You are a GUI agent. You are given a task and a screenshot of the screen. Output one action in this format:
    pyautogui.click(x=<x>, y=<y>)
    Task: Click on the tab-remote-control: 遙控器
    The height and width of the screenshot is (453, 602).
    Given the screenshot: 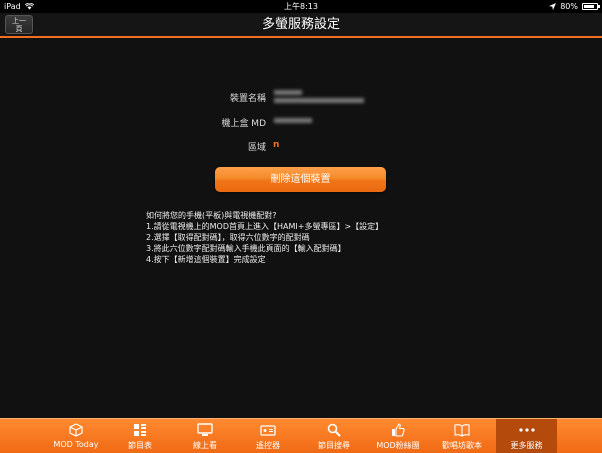 What is the action you would take?
    pyautogui.click(x=268, y=436)
    